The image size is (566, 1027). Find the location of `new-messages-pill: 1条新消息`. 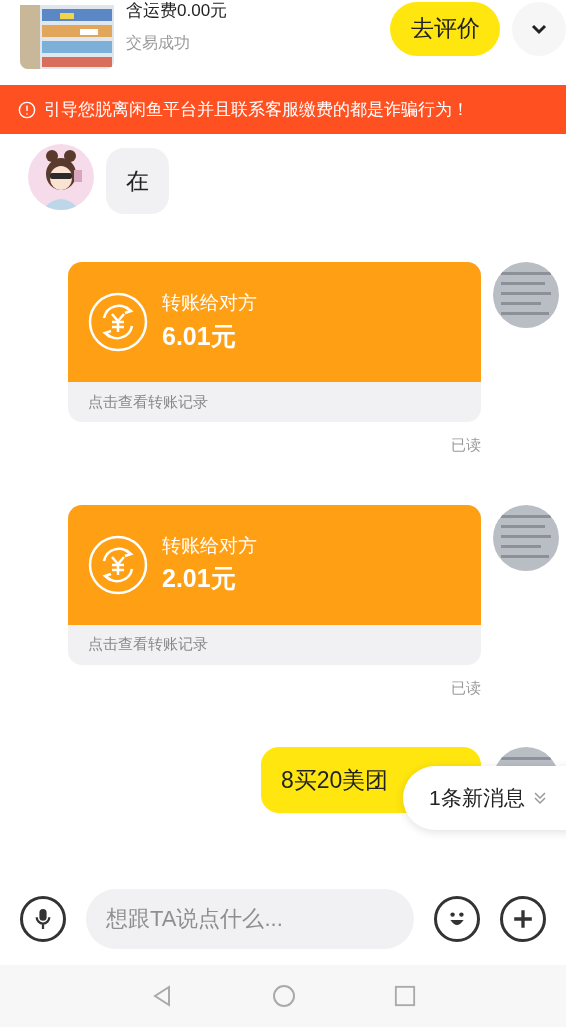

new-messages-pill: 1条新消息 is located at coordinates (484, 798).